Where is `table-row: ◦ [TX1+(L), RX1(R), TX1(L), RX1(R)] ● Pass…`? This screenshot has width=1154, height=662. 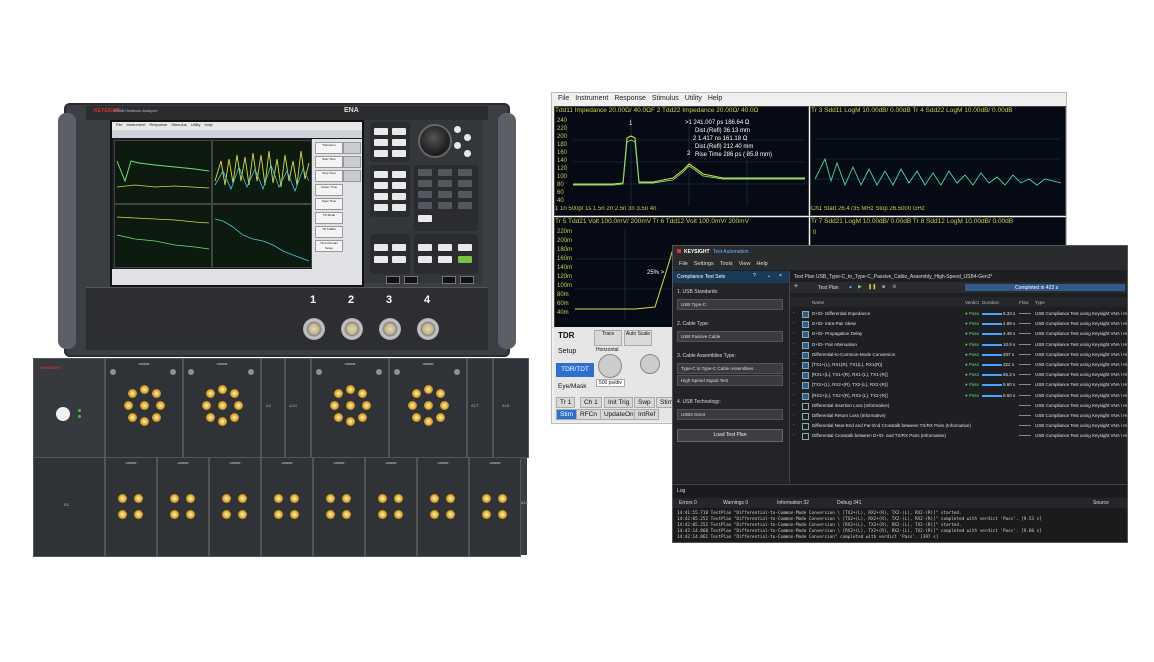 table-row: ◦ [TX1+(L), RX1(R), TX1(L), RX1(R)] ● Pass… is located at coordinates (958, 365).